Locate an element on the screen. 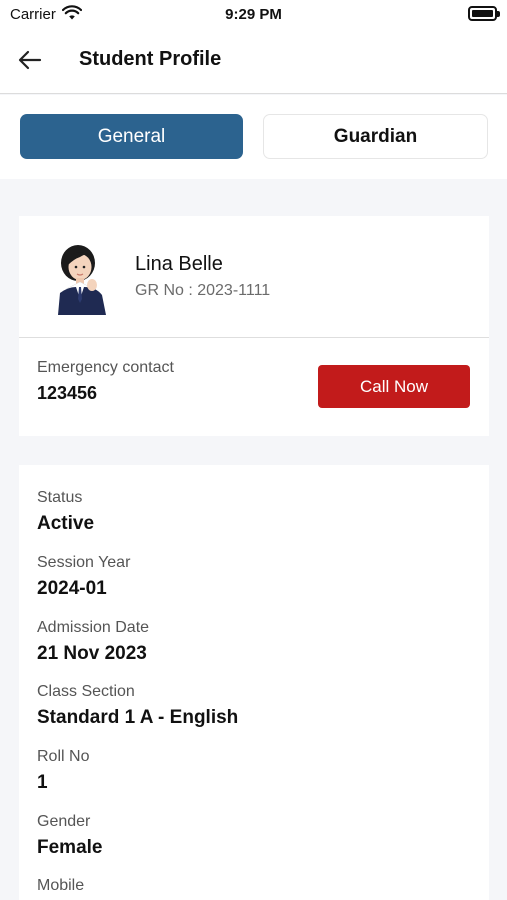 This screenshot has width=507, height=900. status-time: 9:29 PM is located at coordinates (253, 14).